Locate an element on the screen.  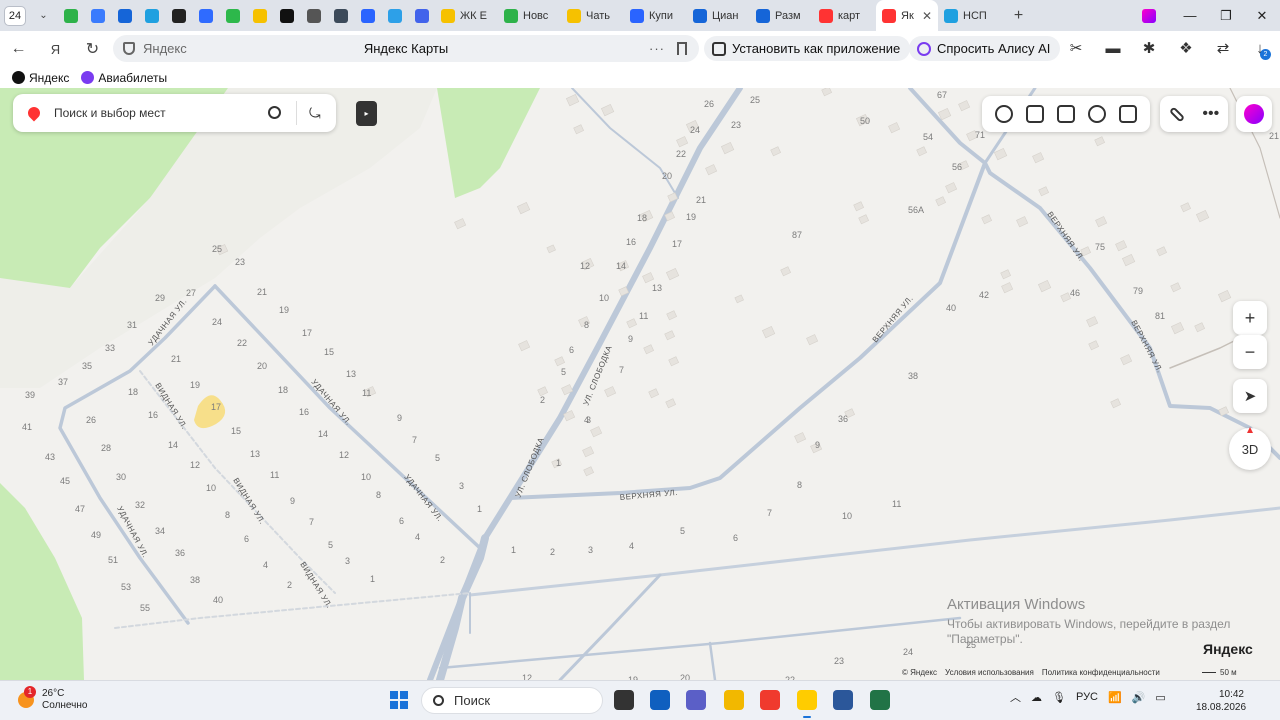
store-icon is located at coordinates (660, 700).